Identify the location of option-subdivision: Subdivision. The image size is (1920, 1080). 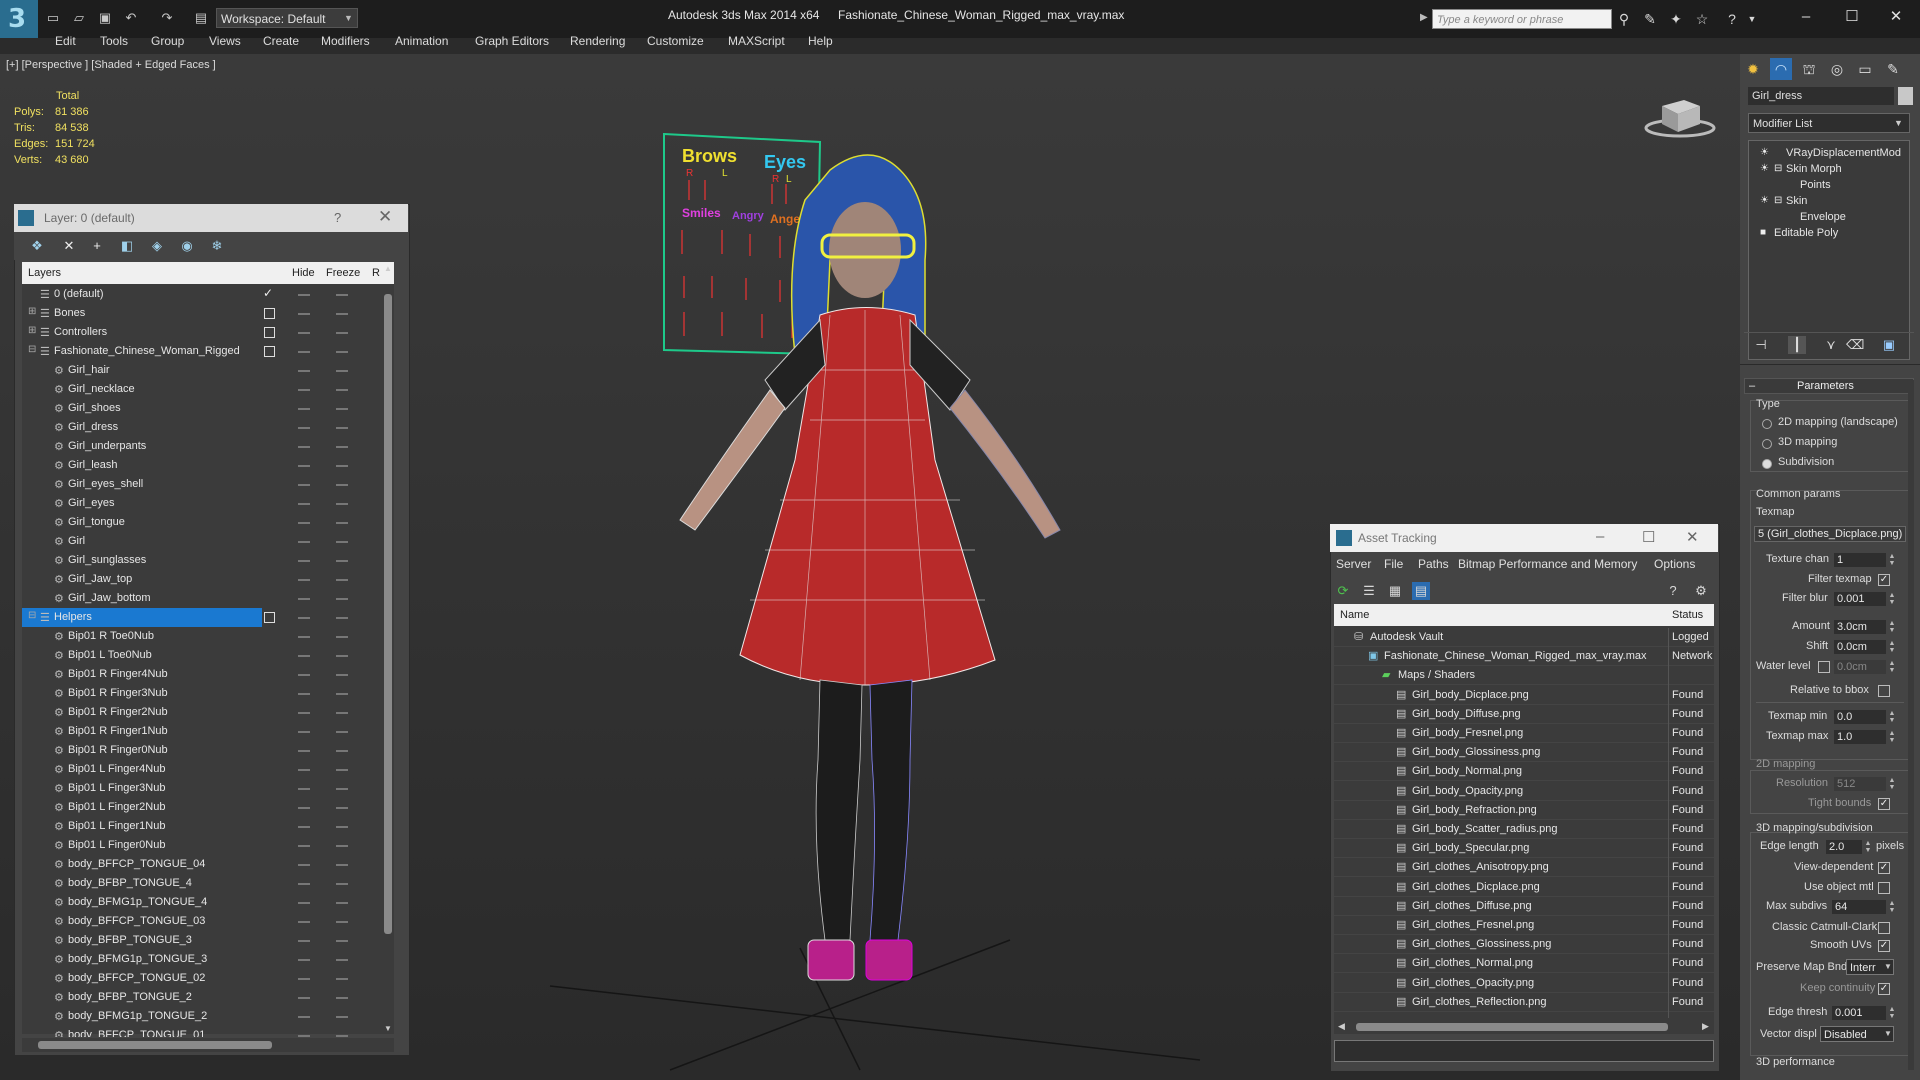
(1806, 462).